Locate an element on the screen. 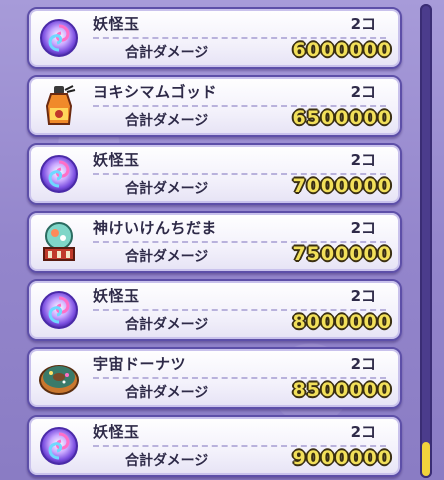 The image size is (444, 480). yokishimamu-god-bottle-icon is located at coordinates (59, 106).